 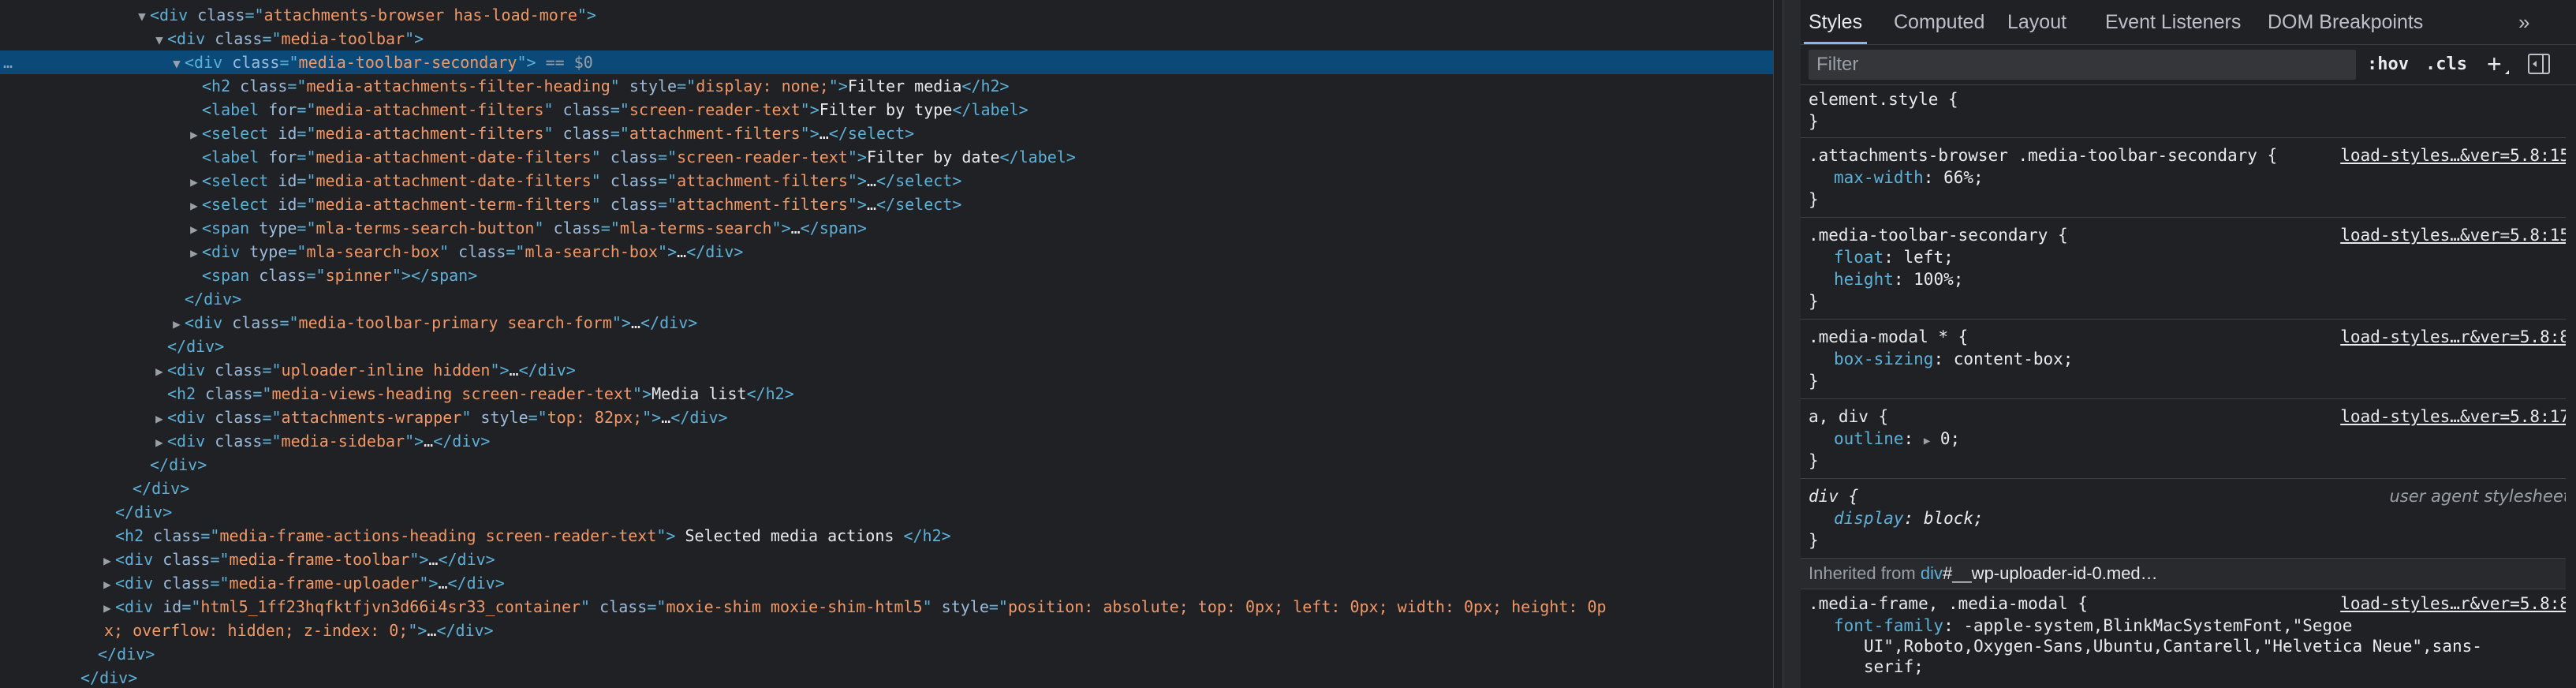 I want to click on inherited-node-link: div, so click(x=1932, y=573).